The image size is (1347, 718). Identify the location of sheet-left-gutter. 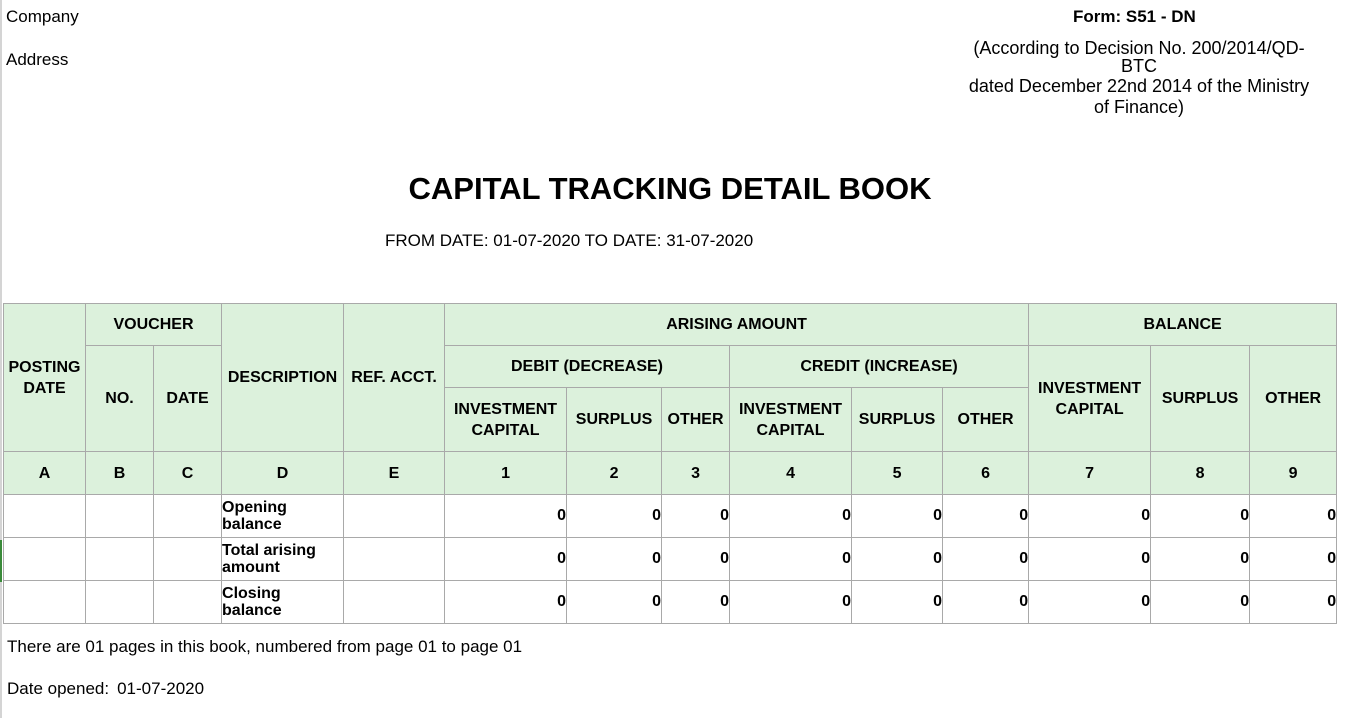
(1, 359).